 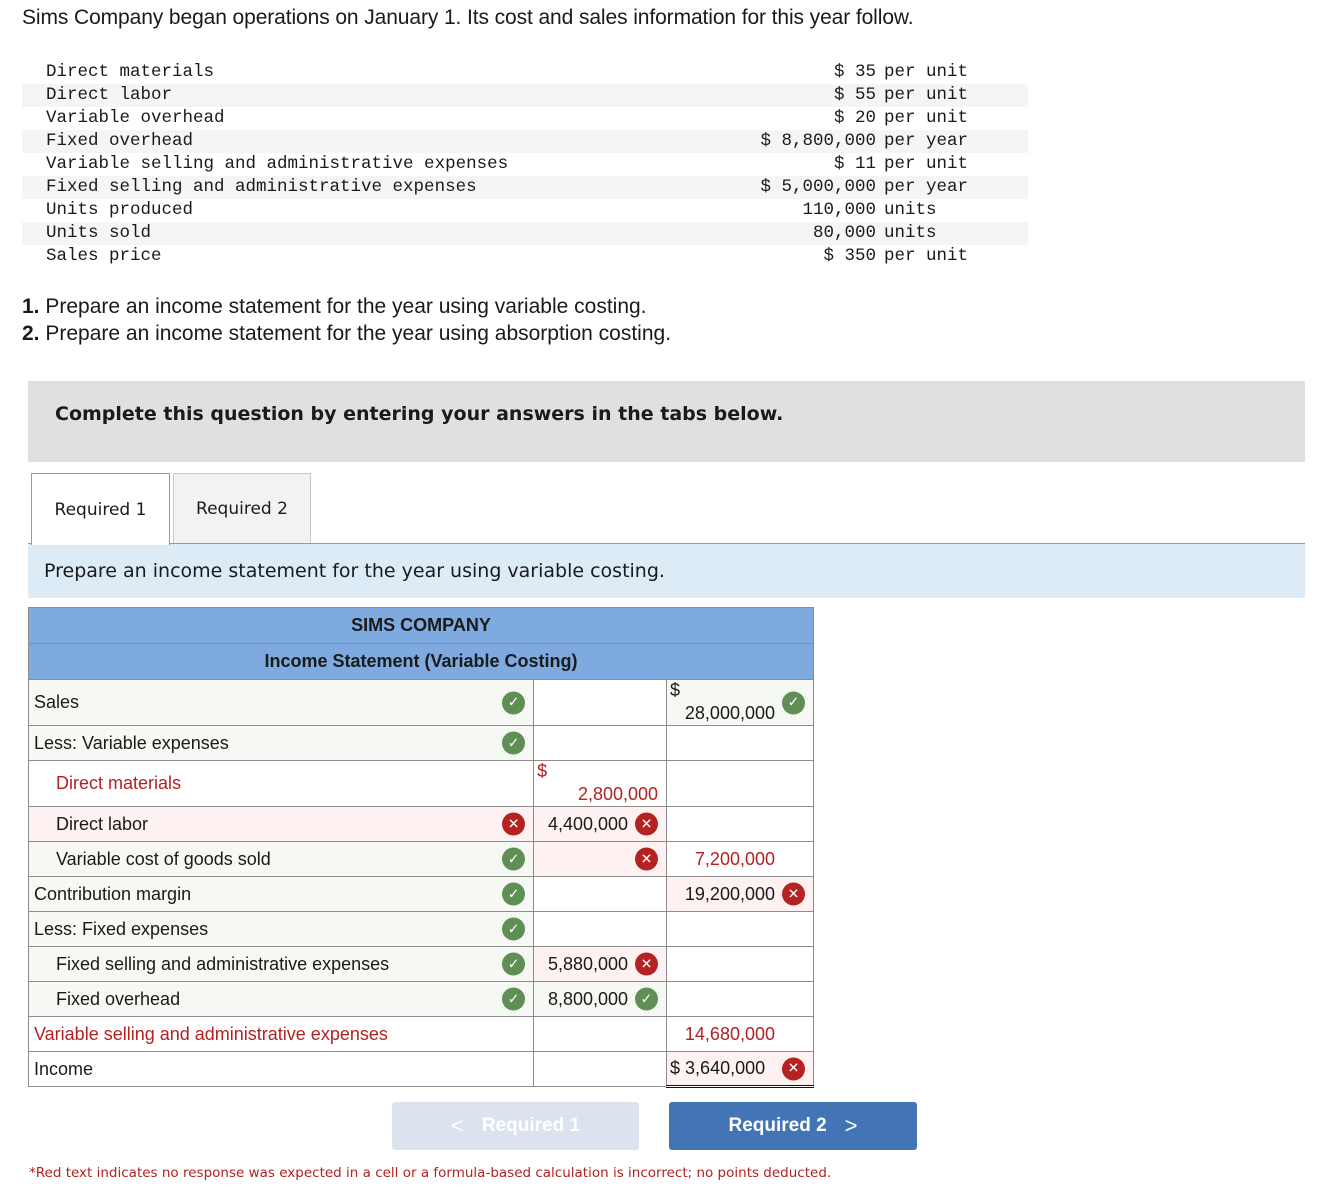 What do you see at coordinates (952, 141) in the screenshot?
I see `given-unit: per year` at bounding box center [952, 141].